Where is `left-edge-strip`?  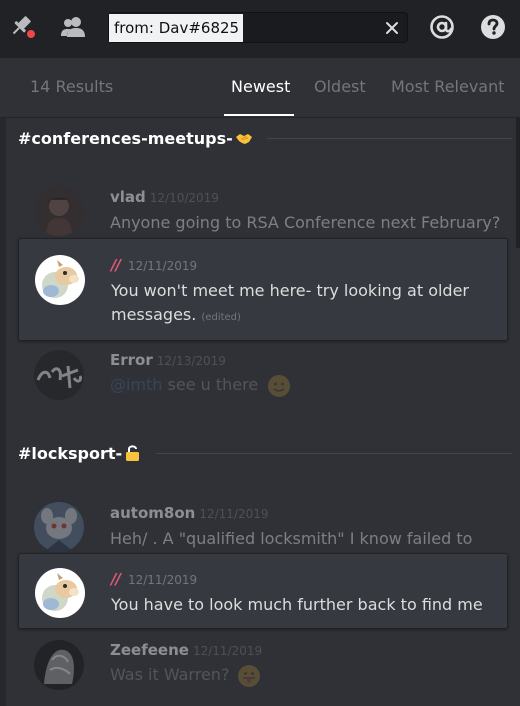
left-edge-strip is located at coordinates (3, 382).